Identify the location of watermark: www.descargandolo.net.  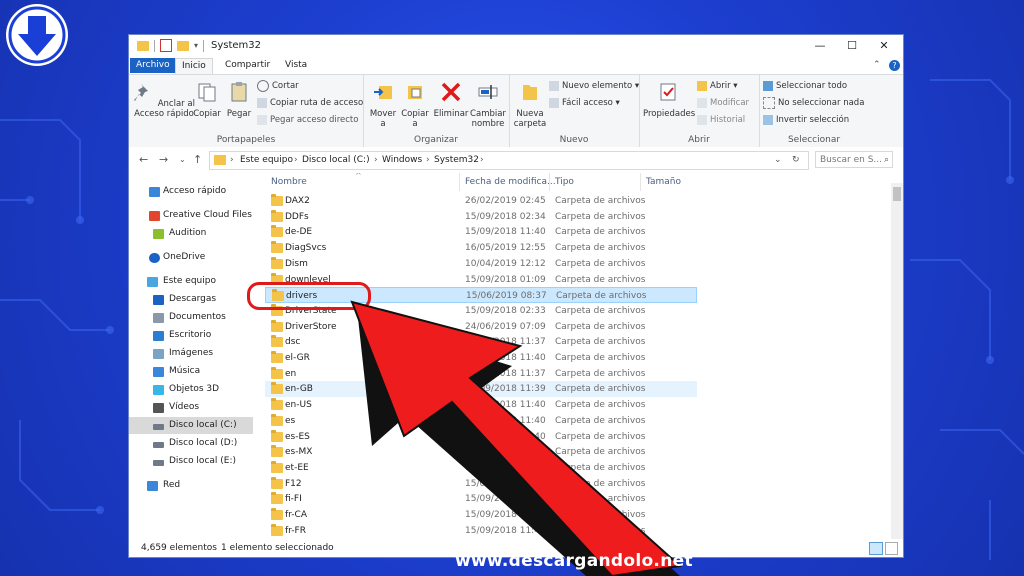
(574, 561).